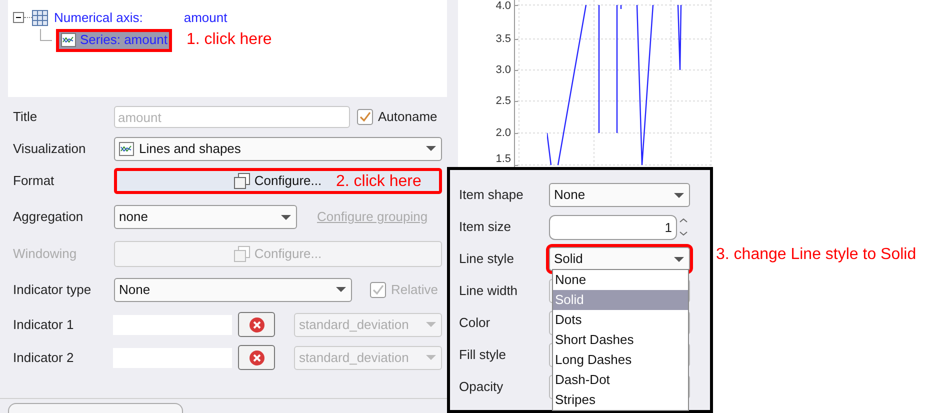 This screenshot has width=942, height=413. Describe the element at coordinates (613, 227) in the screenshot. I see `number-field: 1` at that location.